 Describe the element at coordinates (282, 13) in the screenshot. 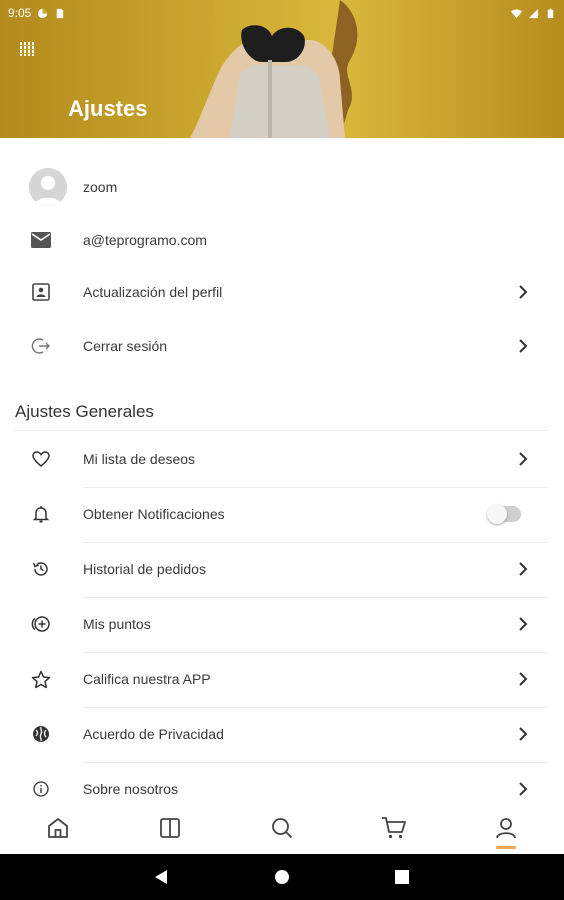

I see `status-bar: 9:05` at that location.